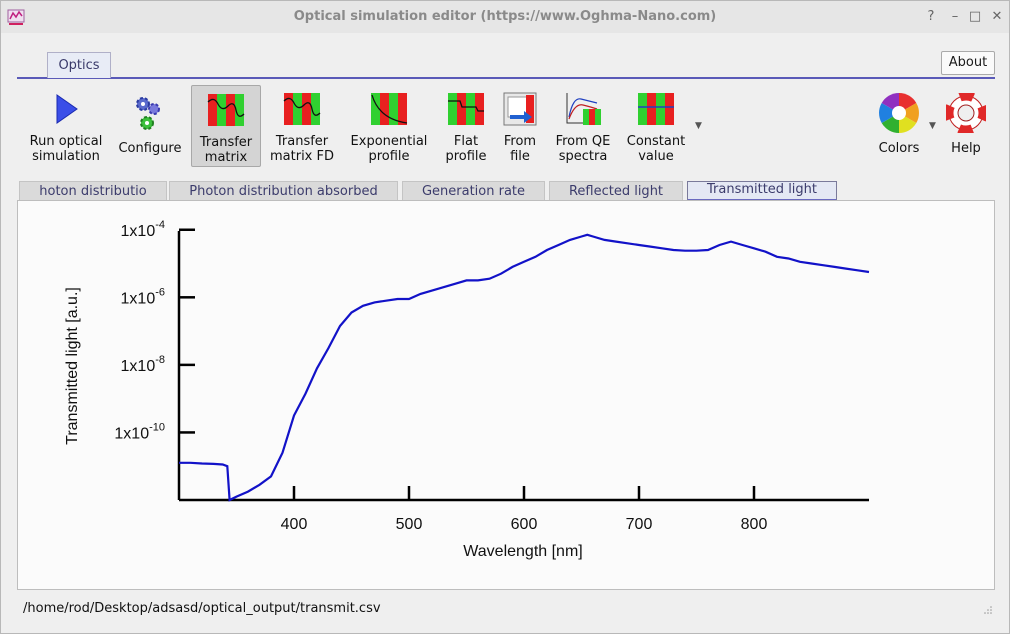 The width and height of the screenshot is (1010, 634). What do you see at coordinates (524, 524) in the screenshot?
I see `x-tick-label: 600` at bounding box center [524, 524].